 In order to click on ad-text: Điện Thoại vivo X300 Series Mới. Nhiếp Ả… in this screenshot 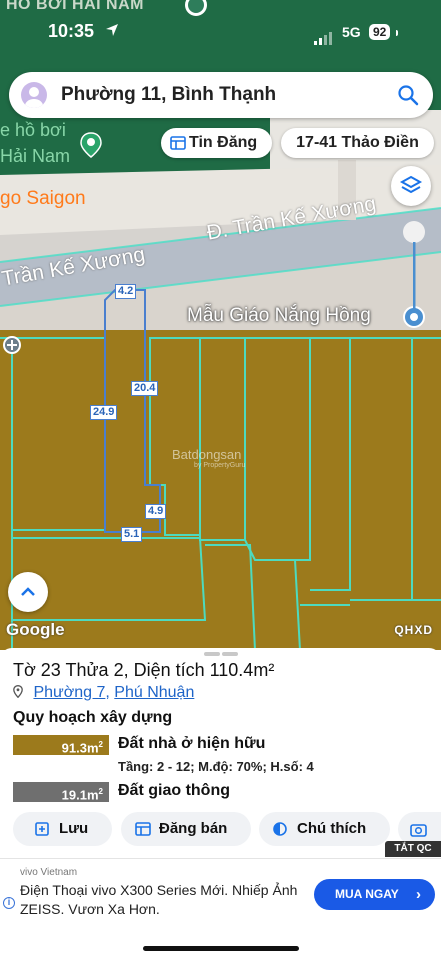, I will do `click(160, 900)`.